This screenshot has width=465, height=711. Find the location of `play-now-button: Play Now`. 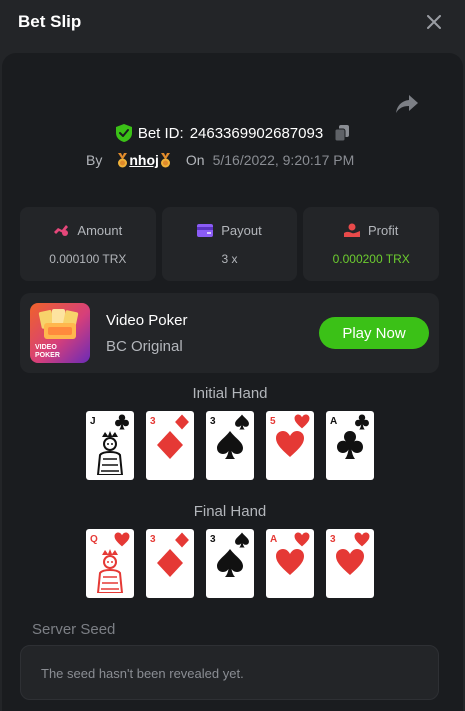

play-now-button: Play Now is located at coordinates (374, 333).